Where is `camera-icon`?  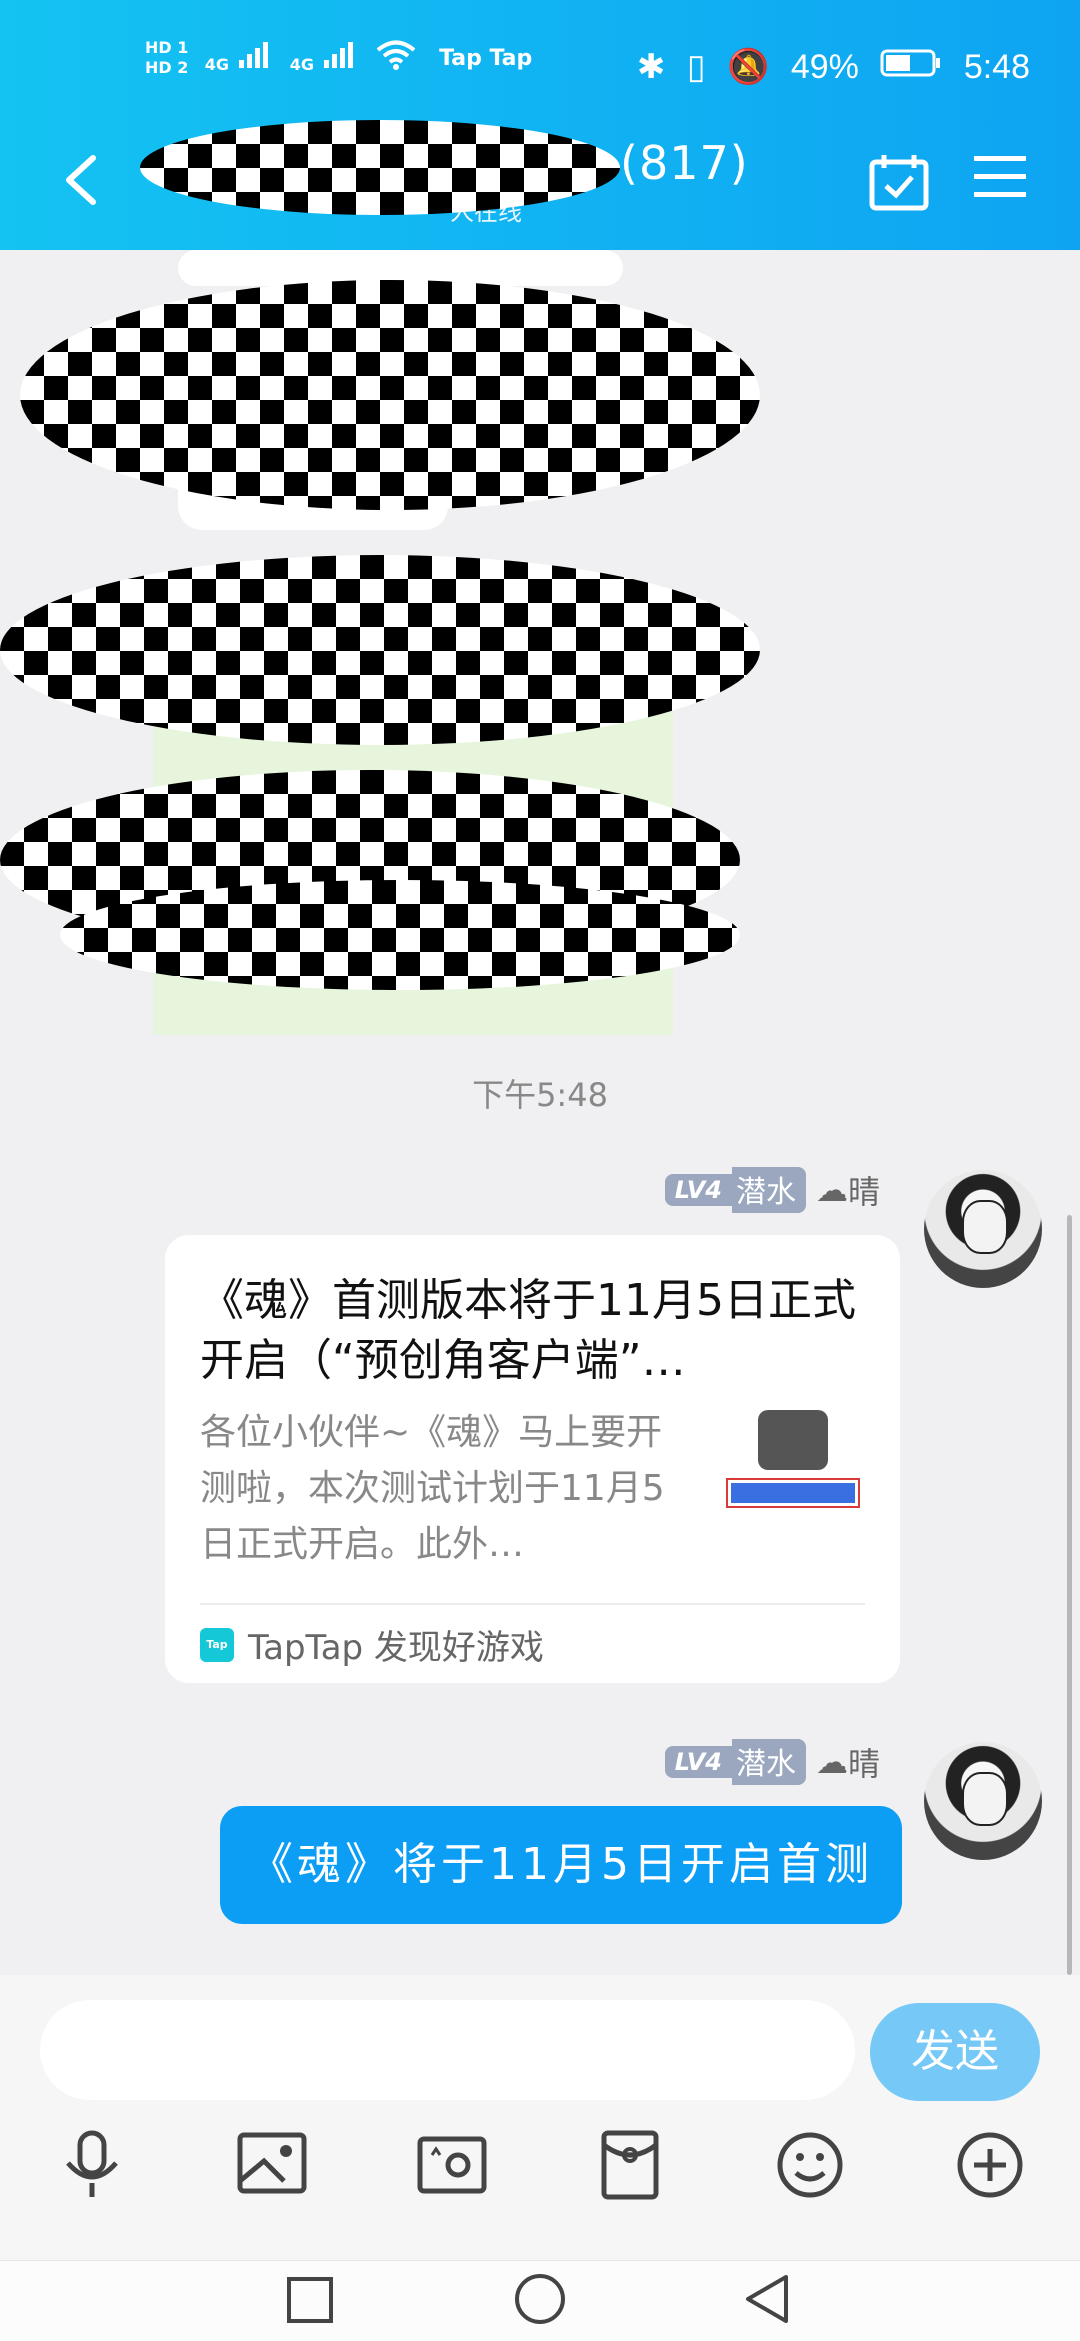 camera-icon is located at coordinates (452, 2165).